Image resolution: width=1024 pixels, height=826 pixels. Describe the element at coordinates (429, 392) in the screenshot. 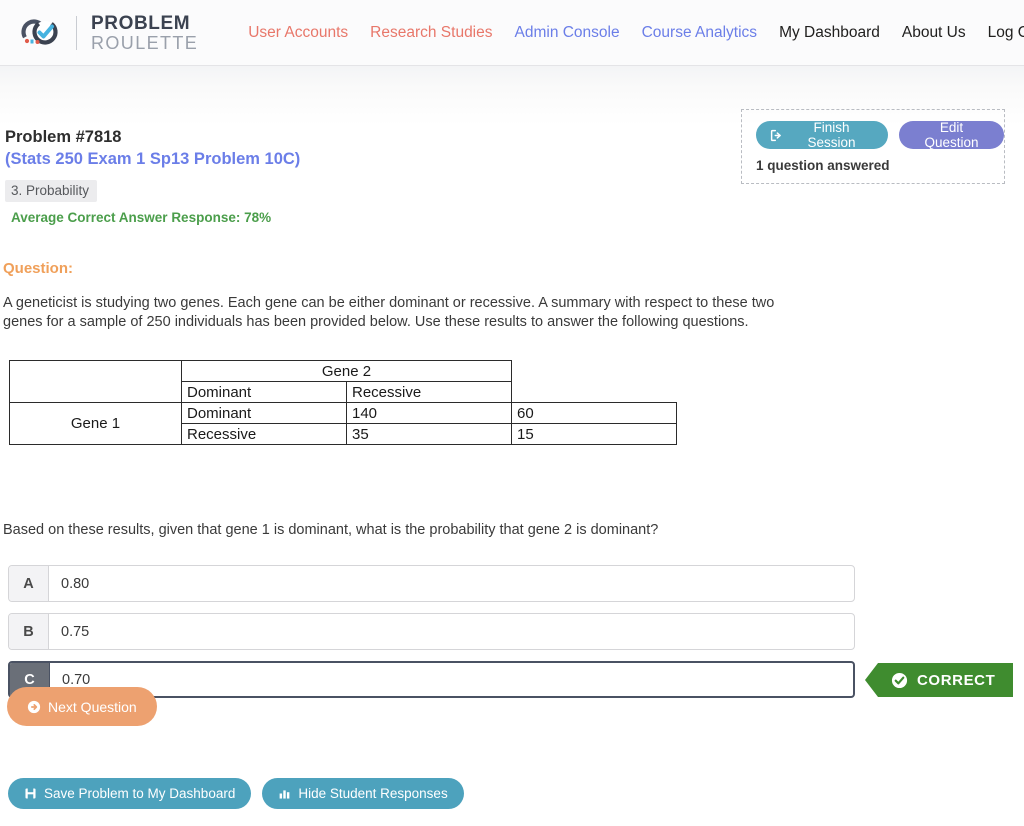

I see `table-col-header-recessive: Recessive` at that location.